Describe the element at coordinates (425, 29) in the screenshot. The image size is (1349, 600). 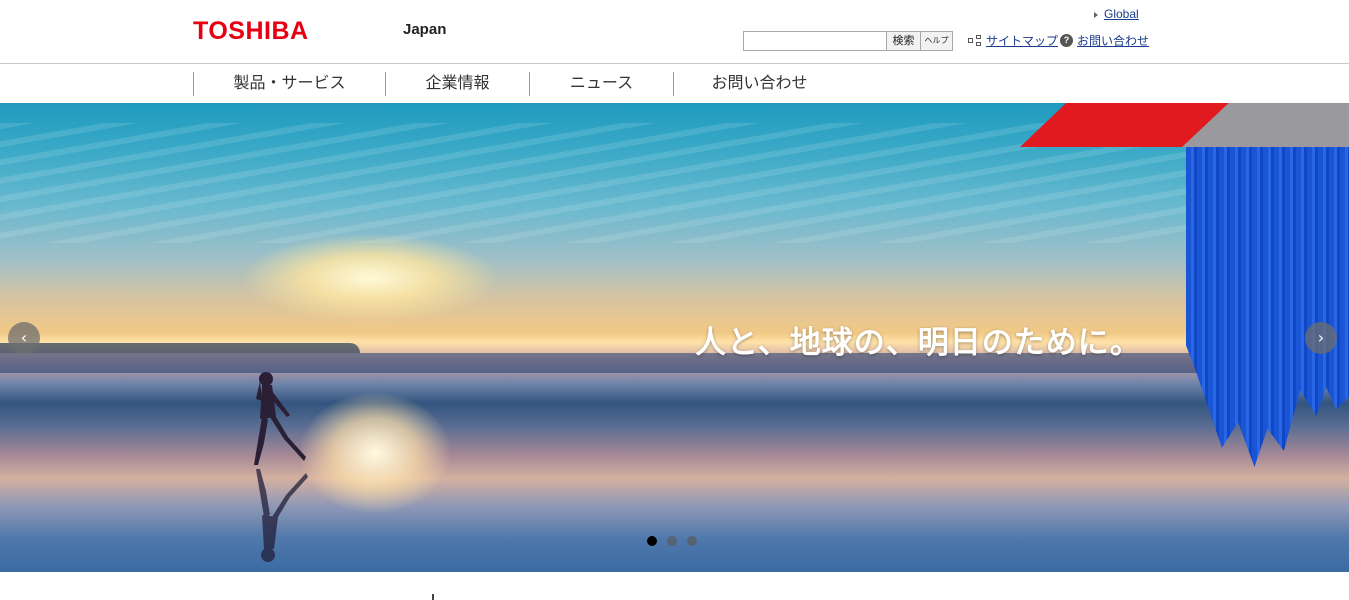
I see `region-label: Japan` at that location.